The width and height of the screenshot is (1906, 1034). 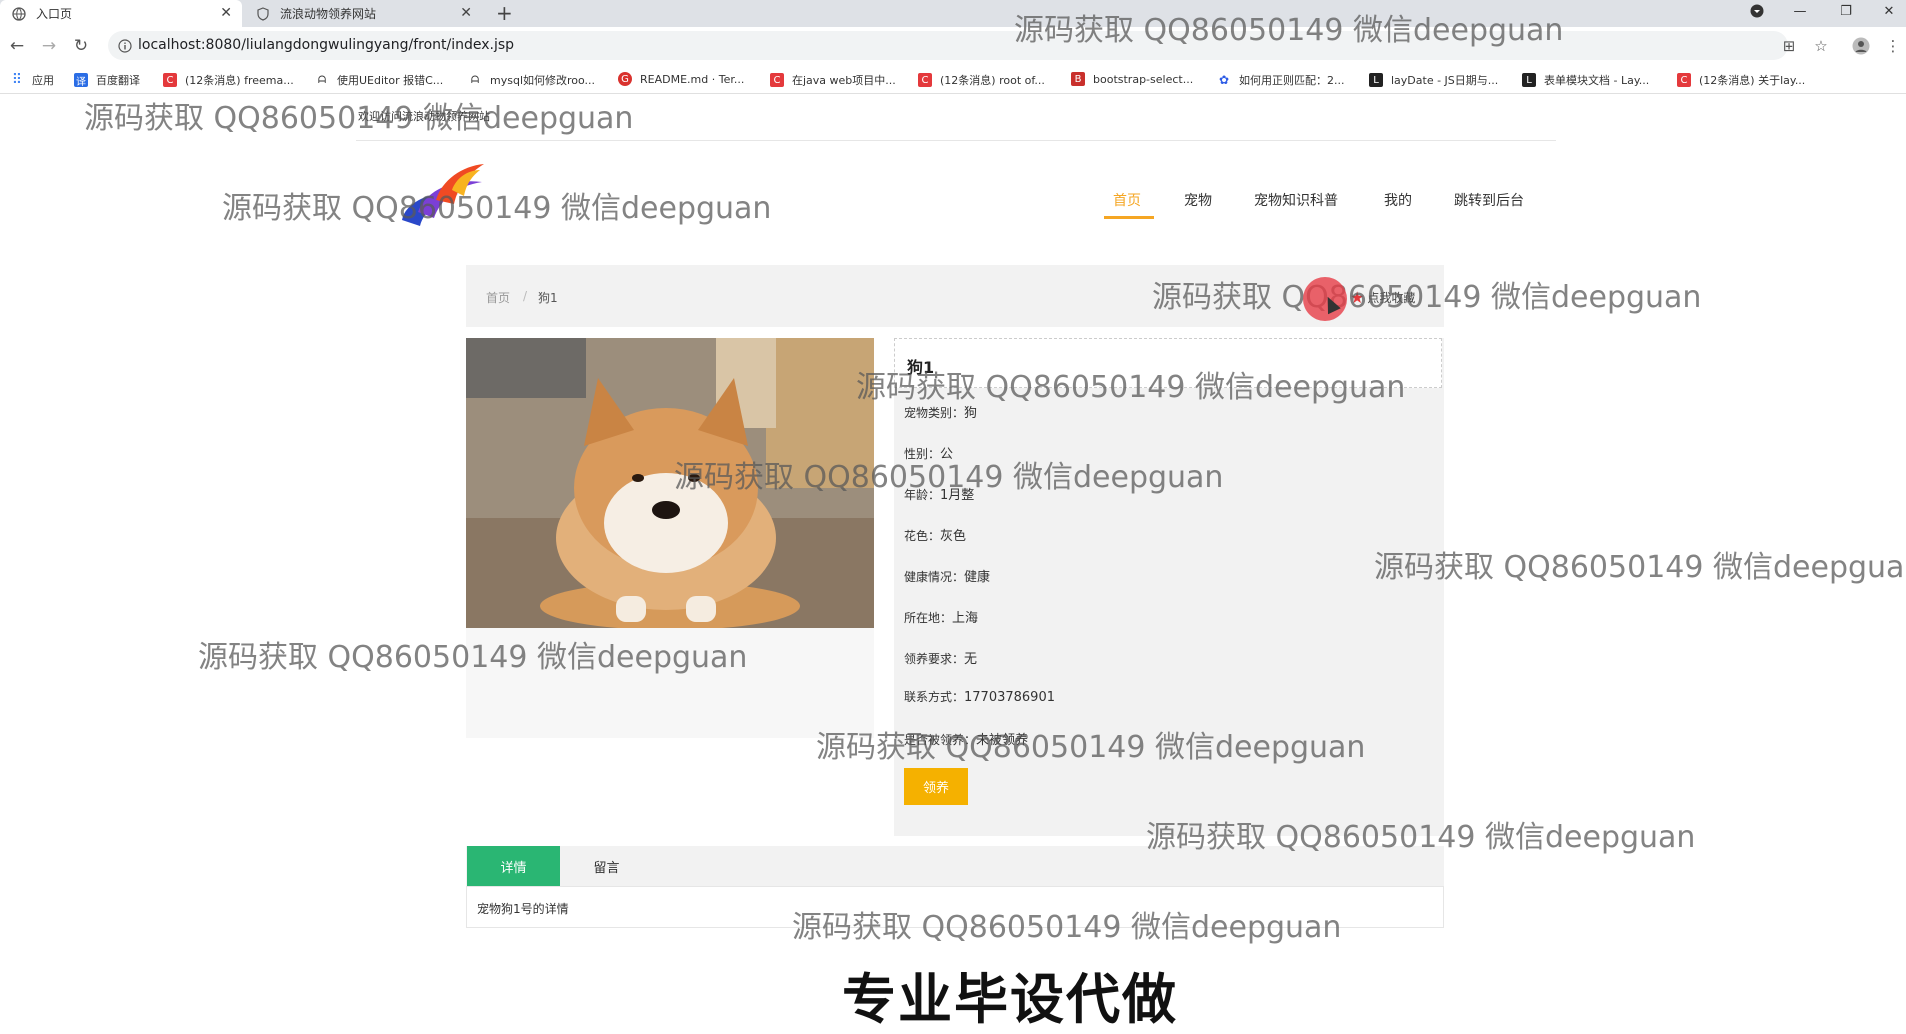 I want to click on tab-entry-page: 入口页 ✕, so click(x=121, y=13).